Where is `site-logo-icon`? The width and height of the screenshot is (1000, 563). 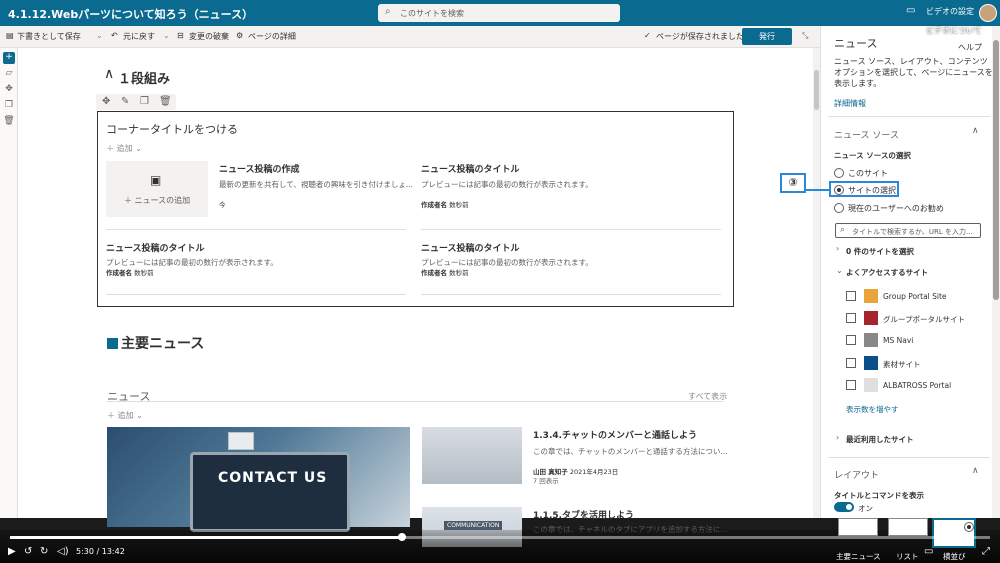 site-logo-icon is located at coordinates (871, 385).